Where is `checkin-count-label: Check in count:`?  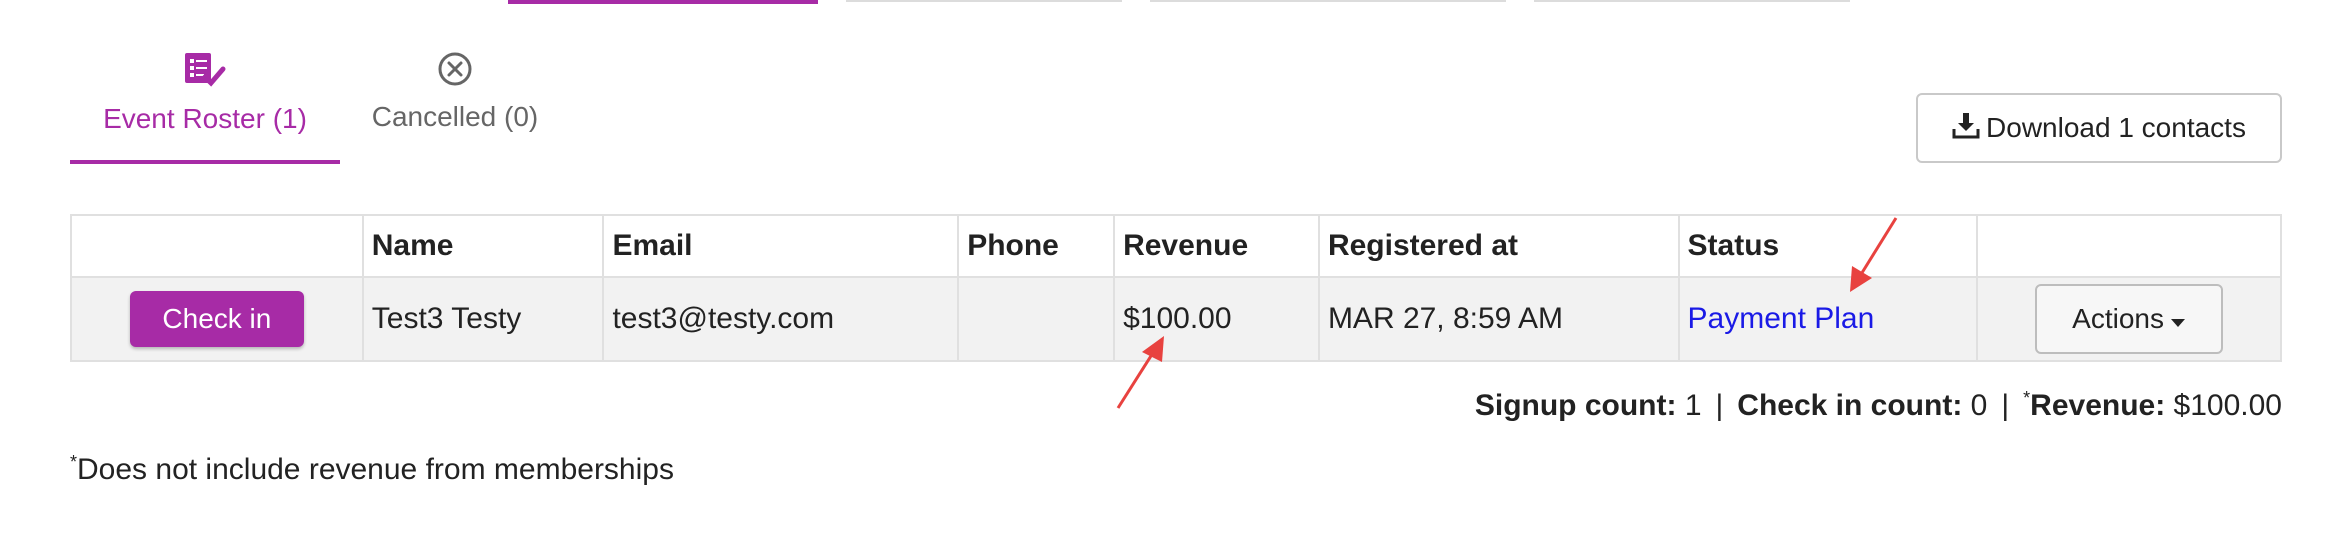
checkin-count-label: Check in count: is located at coordinates (1850, 405).